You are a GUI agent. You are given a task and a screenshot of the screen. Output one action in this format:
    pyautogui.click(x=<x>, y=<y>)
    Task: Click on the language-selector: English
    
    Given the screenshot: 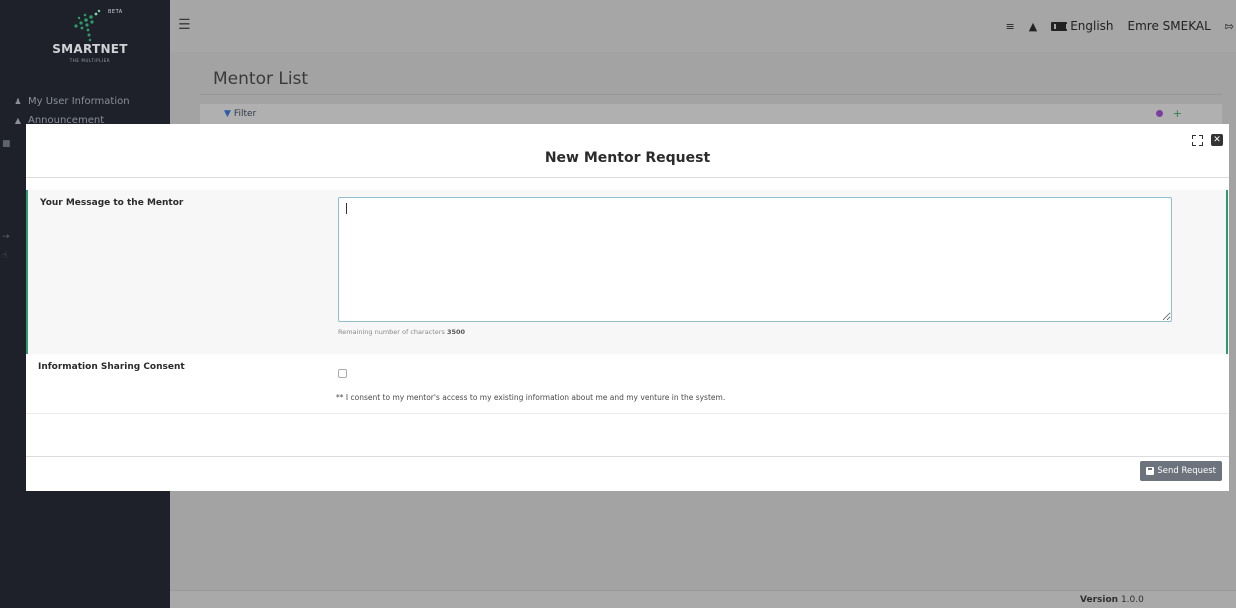 What is the action you would take?
    pyautogui.click(x=1082, y=26)
    